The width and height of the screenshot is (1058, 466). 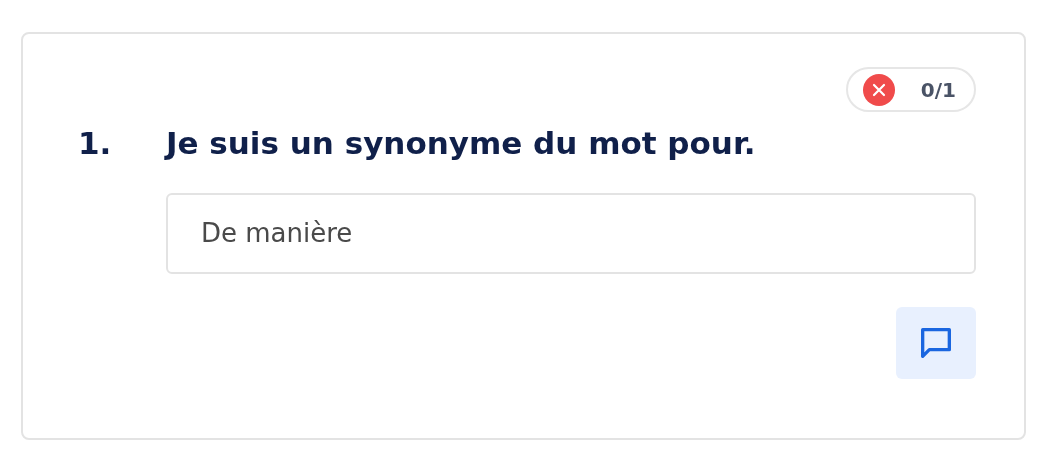 I want to click on question-number: 1., so click(x=95, y=143).